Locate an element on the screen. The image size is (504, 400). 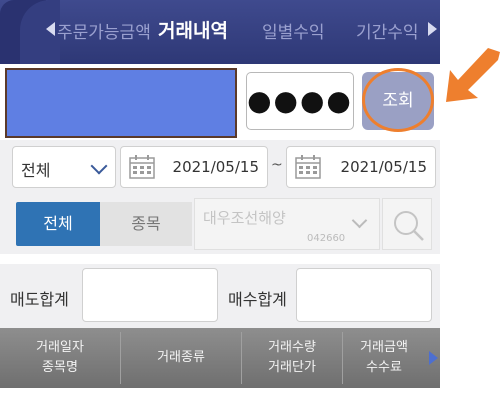
pointer-arrow-icon is located at coordinates (473, 75).